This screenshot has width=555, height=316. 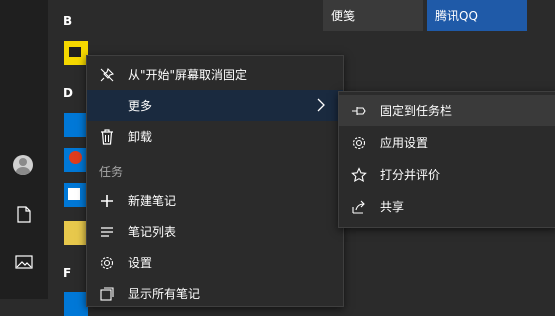 I want to click on submenu-item-pin-taskbar: 固定到任务栏, so click(x=447, y=110).